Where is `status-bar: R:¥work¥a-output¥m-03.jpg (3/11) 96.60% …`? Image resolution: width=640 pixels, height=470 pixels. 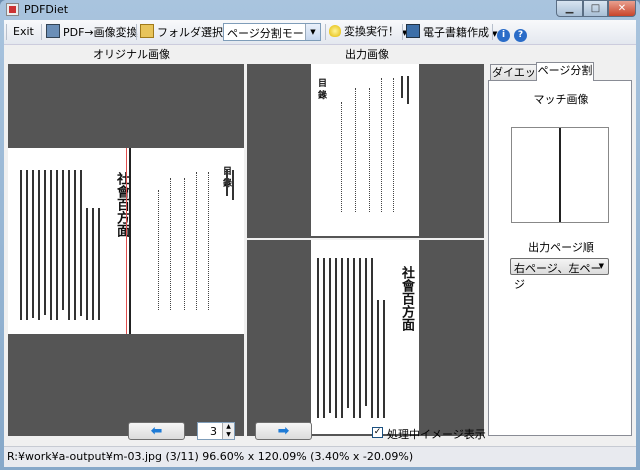
status-bar: R:¥work¥a-output¥m-03.jpg (3/11) 96.60% … is located at coordinates (320, 456).